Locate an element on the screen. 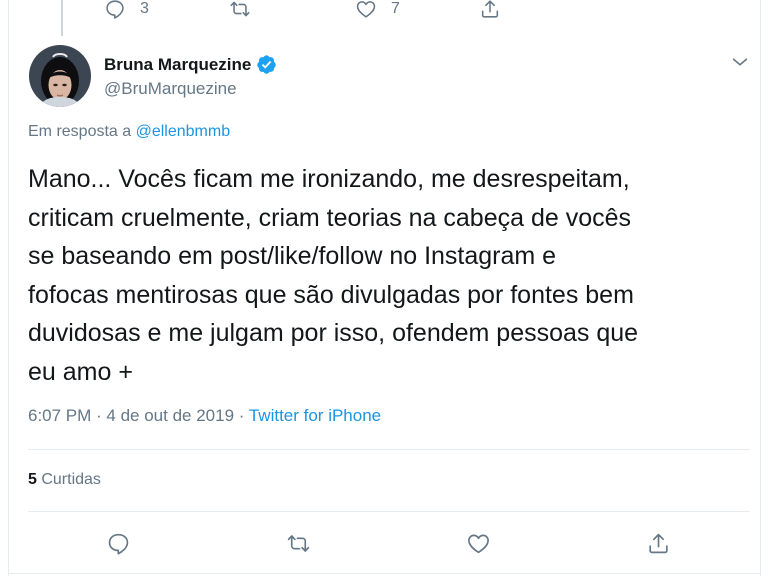 Image resolution: width=768 pixels, height=576 pixels. tweet-action-bar is located at coordinates (384, 543).